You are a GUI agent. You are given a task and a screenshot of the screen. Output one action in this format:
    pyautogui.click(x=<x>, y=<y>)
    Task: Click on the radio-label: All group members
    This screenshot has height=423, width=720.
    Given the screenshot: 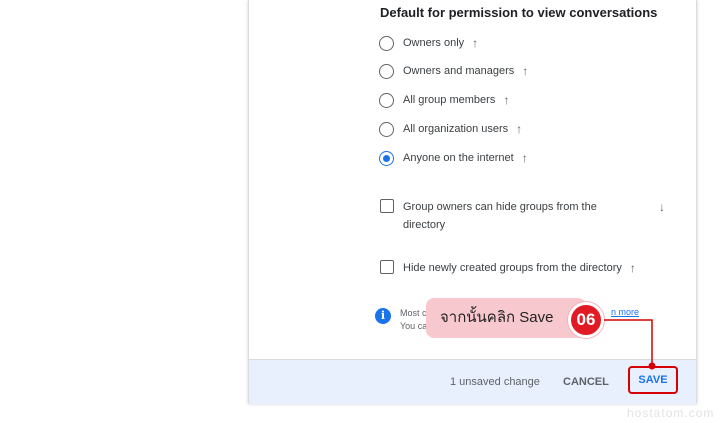 What is the action you would take?
    pyautogui.click(x=449, y=100)
    